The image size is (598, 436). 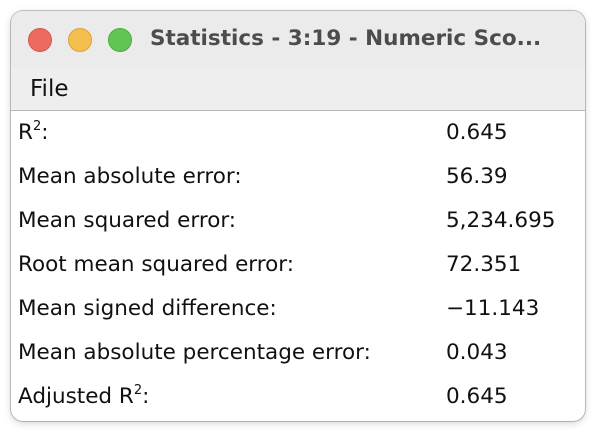 I want to click on stat-label-r-squared: R2:, so click(x=33, y=132).